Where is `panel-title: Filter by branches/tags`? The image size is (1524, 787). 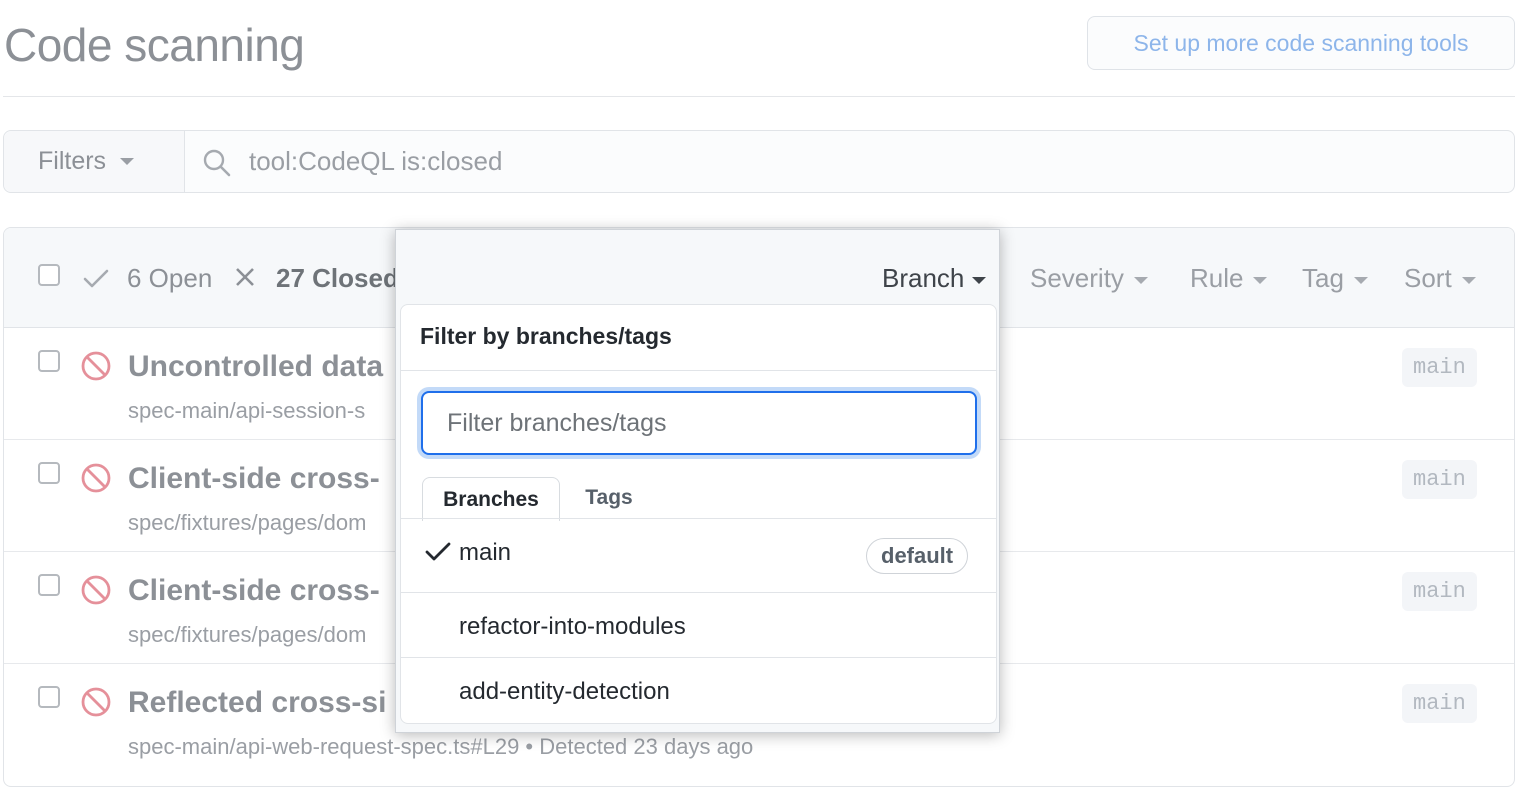
panel-title: Filter by branches/tags is located at coordinates (546, 336).